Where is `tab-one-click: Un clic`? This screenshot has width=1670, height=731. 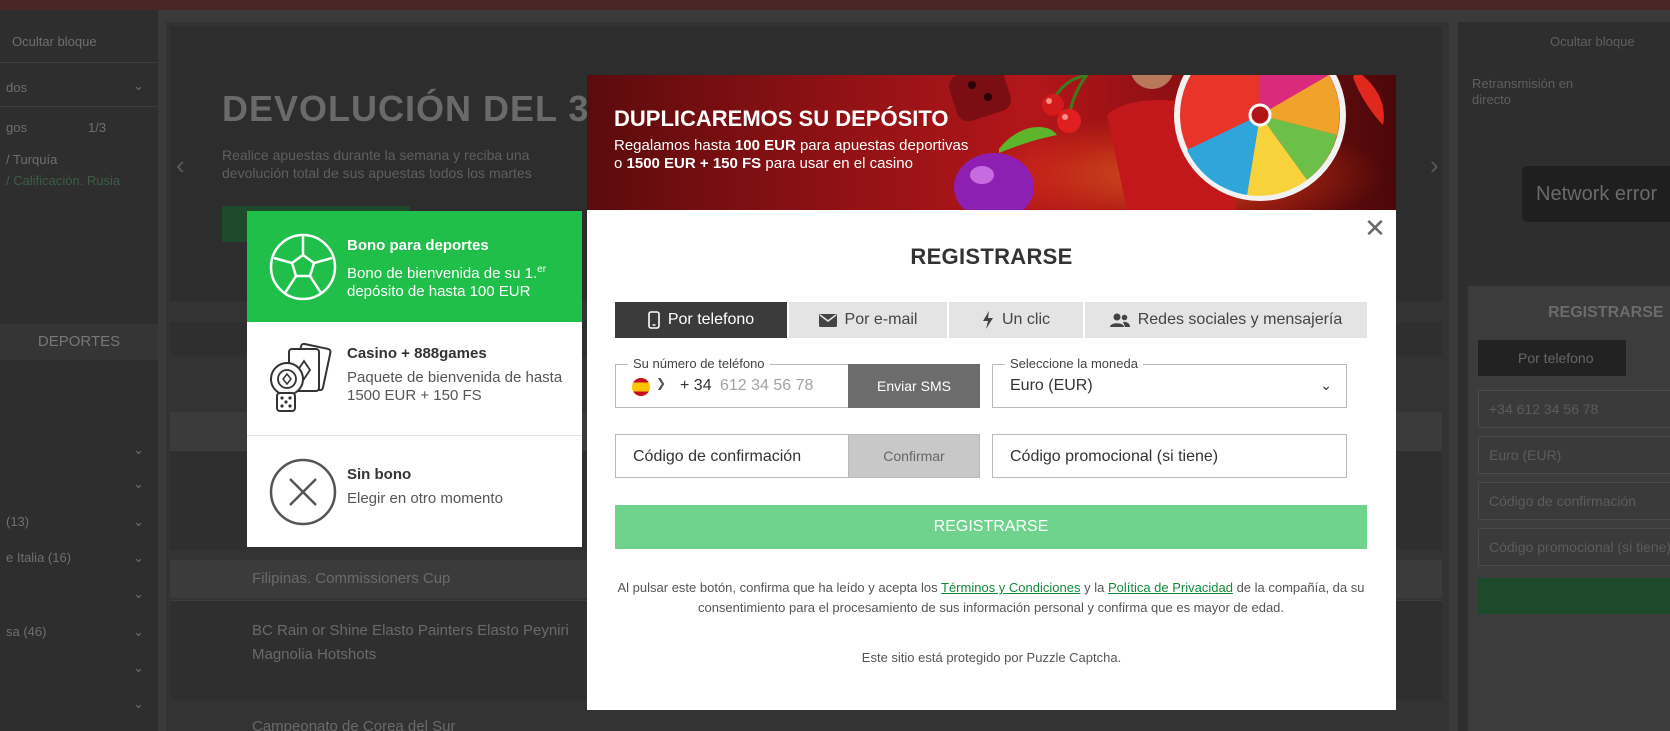
tab-one-click: Un clic is located at coordinates (1016, 320).